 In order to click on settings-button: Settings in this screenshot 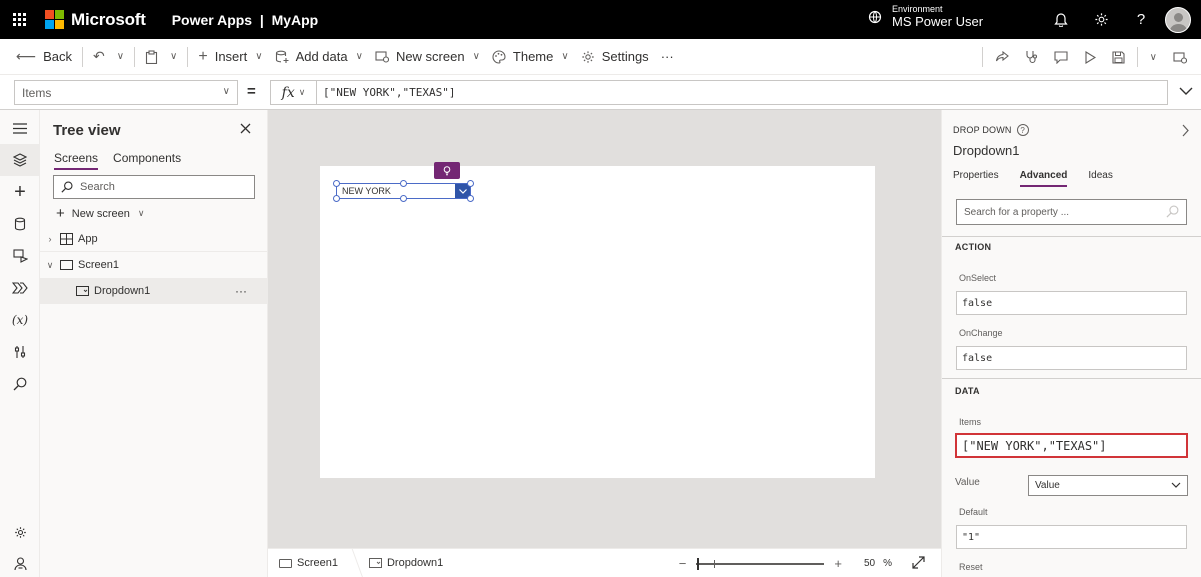, I will do `click(615, 57)`.